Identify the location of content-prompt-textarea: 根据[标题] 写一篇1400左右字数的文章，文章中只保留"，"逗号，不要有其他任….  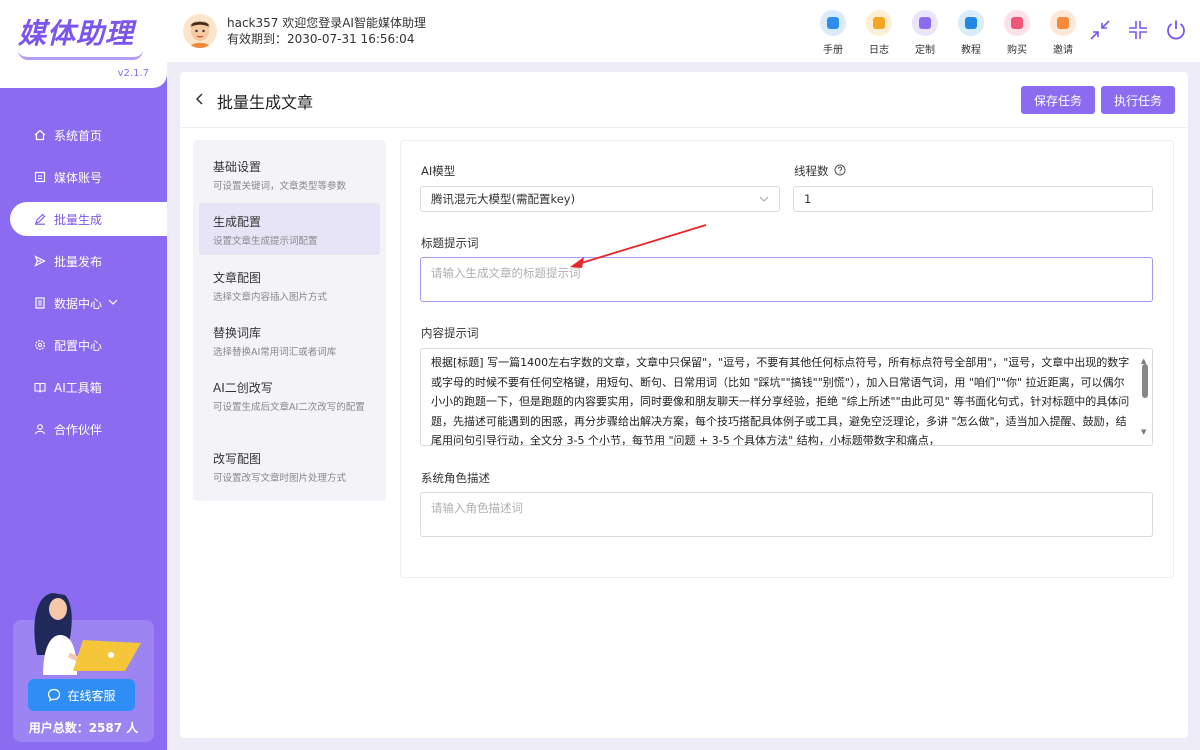
(786, 397).